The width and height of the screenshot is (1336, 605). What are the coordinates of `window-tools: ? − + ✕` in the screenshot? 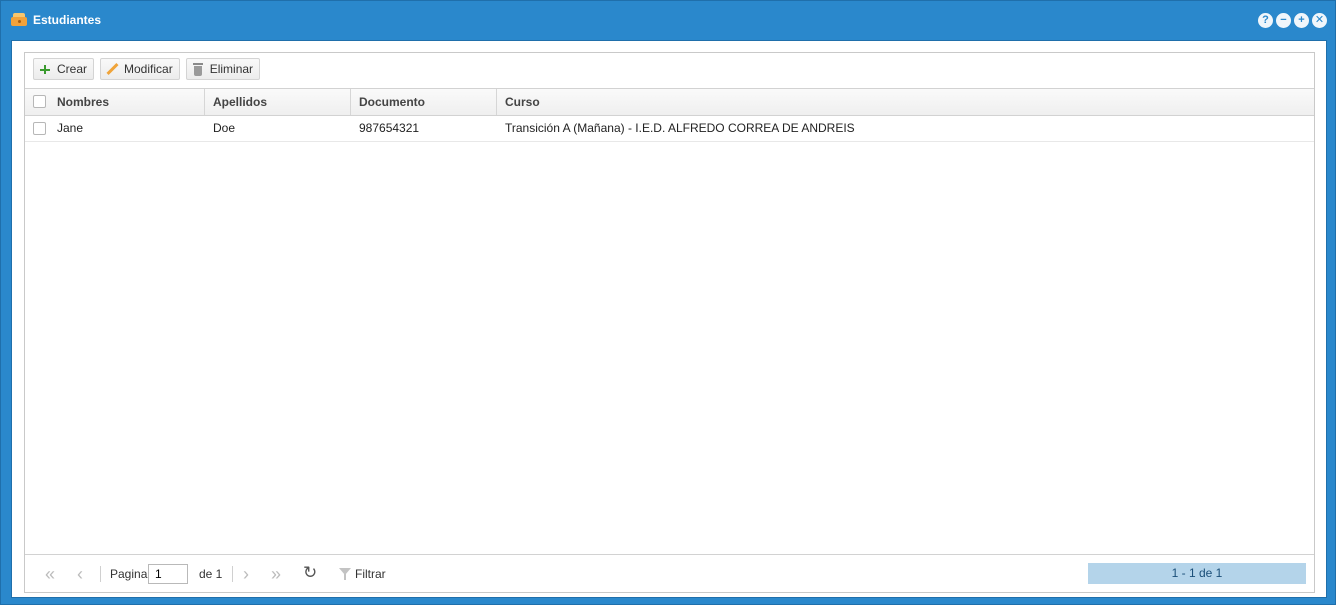 It's located at (1292, 20).